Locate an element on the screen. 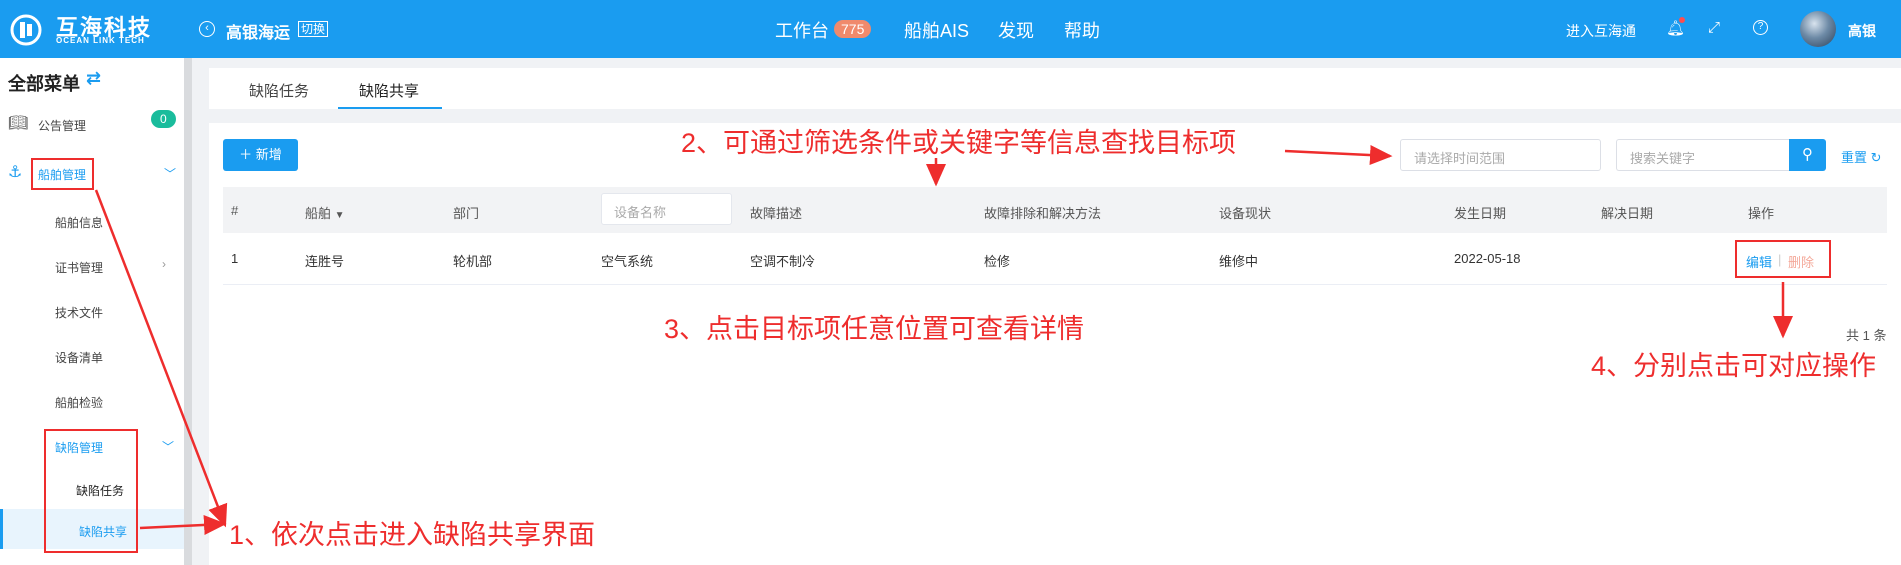 This screenshot has width=1901, height=565. brand-name-en: OCEAN LINK TECH is located at coordinates (100, 40).